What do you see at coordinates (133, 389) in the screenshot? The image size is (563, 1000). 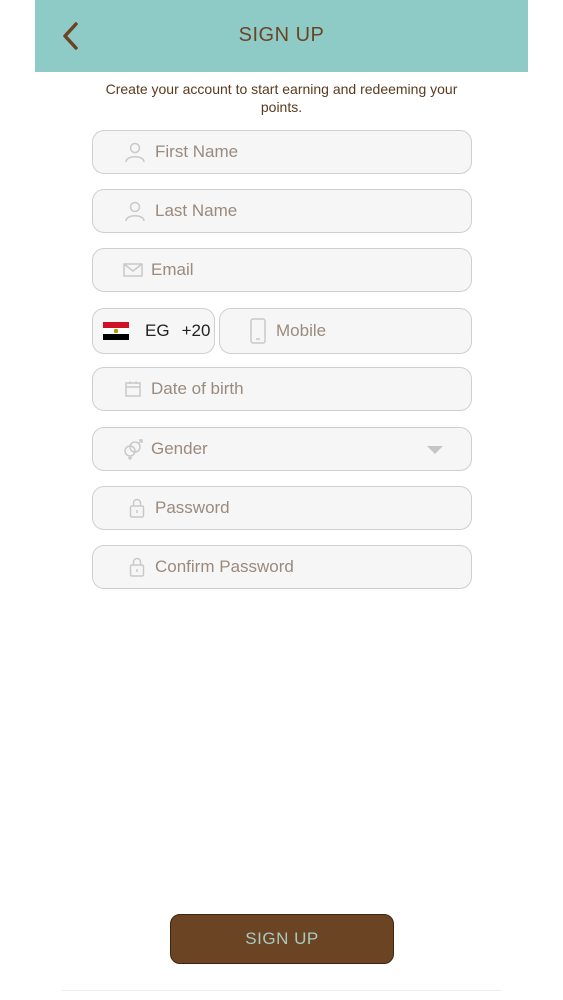 I see `calendar-icon` at bounding box center [133, 389].